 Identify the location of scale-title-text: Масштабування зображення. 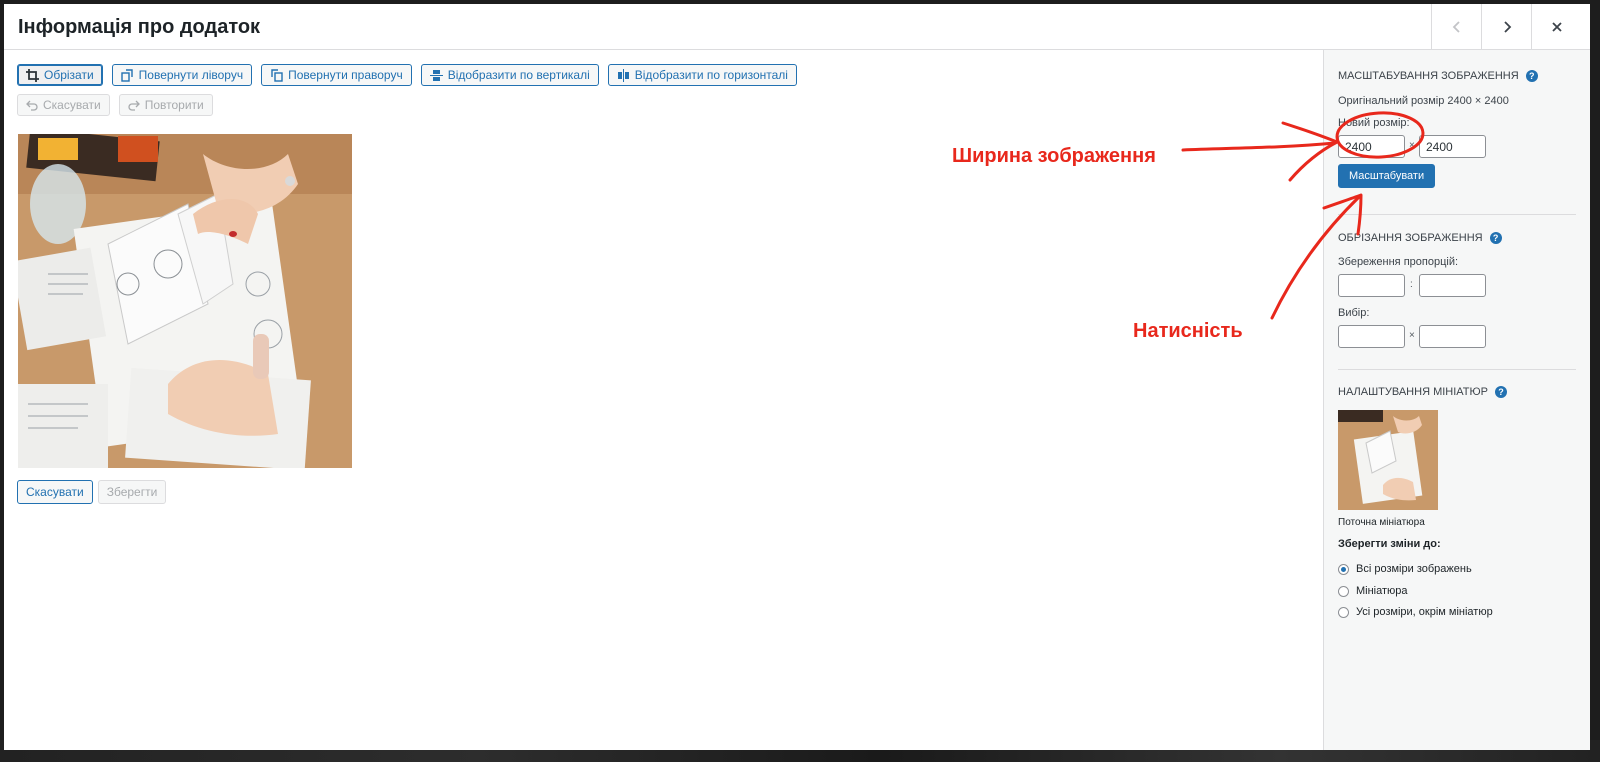
(1428, 76).